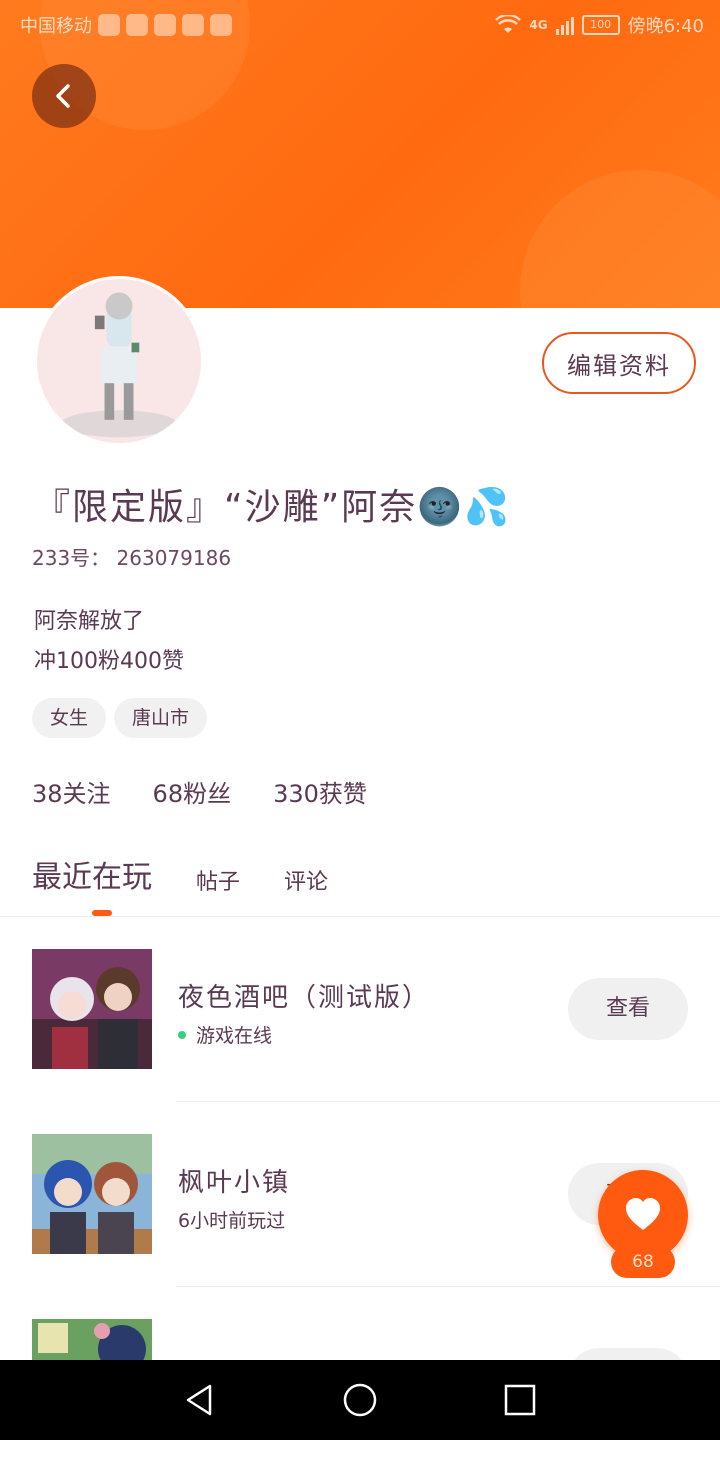 This screenshot has width=720, height=1472. I want to click on status-right: 4G 100 傍晚6:40, so click(599, 25).